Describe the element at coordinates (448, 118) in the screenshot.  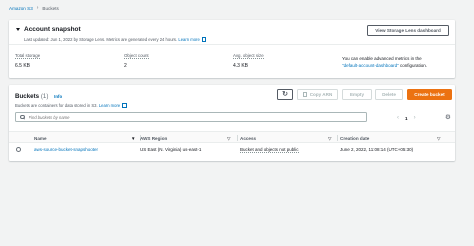
I see `settings-icon: ⚙` at that location.